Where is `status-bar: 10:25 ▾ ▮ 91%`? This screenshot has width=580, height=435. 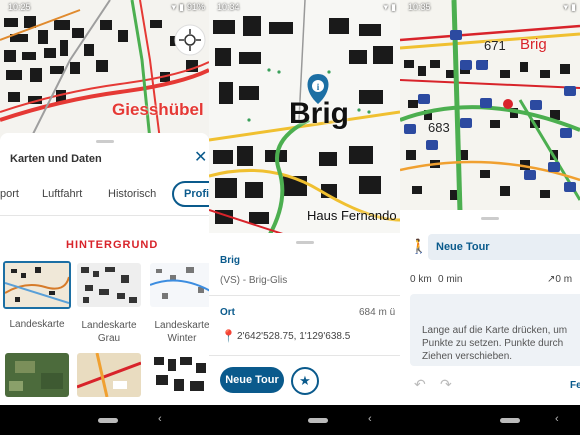
status-bar: 10:25 ▾ ▮ 91% is located at coordinates (104, 7).